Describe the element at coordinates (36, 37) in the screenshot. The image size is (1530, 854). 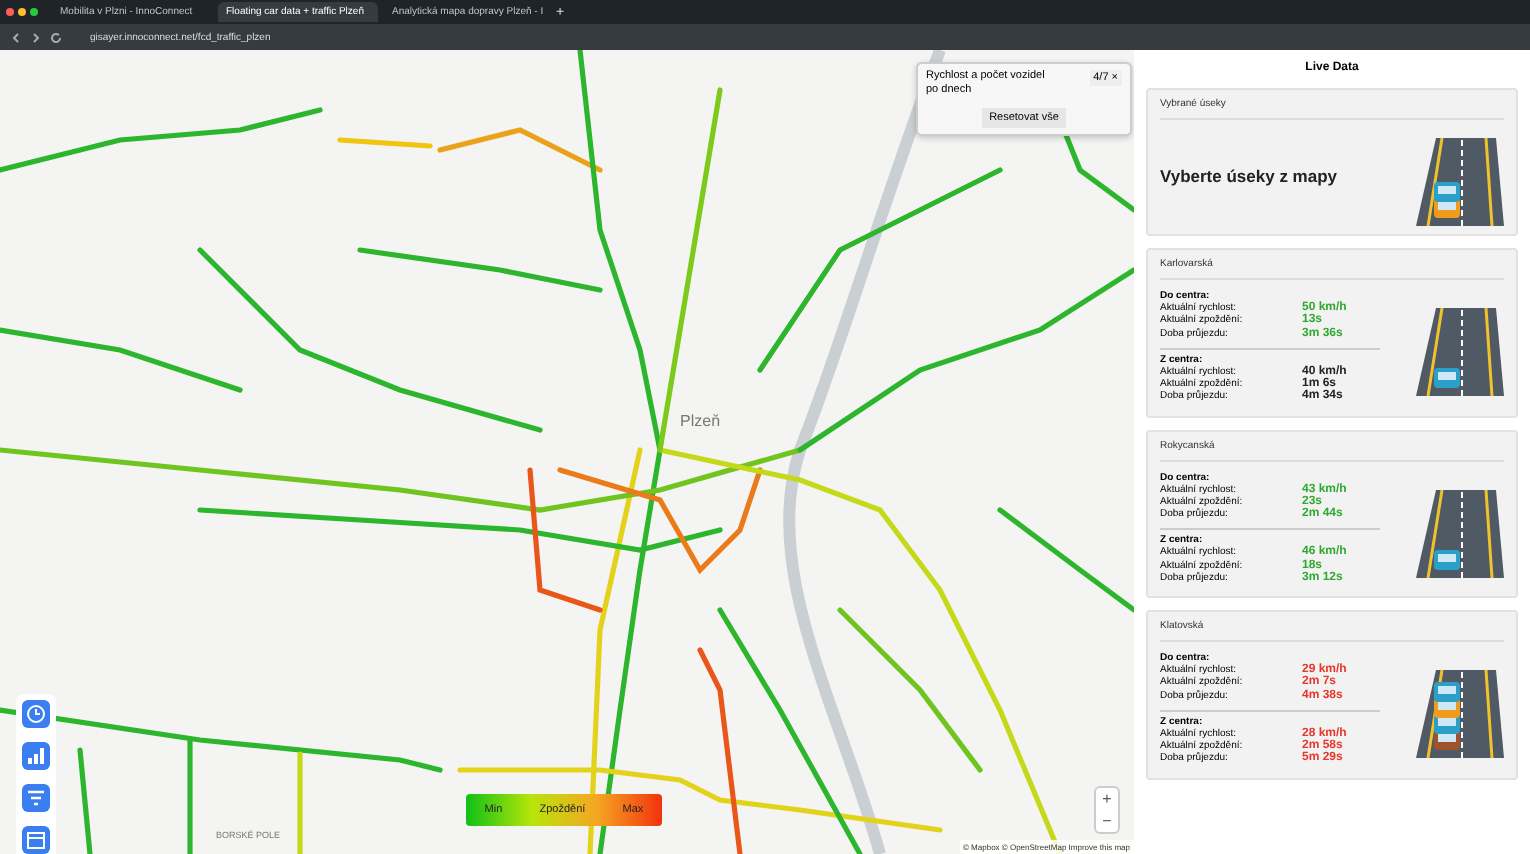
I see `forward-icon` at that location.